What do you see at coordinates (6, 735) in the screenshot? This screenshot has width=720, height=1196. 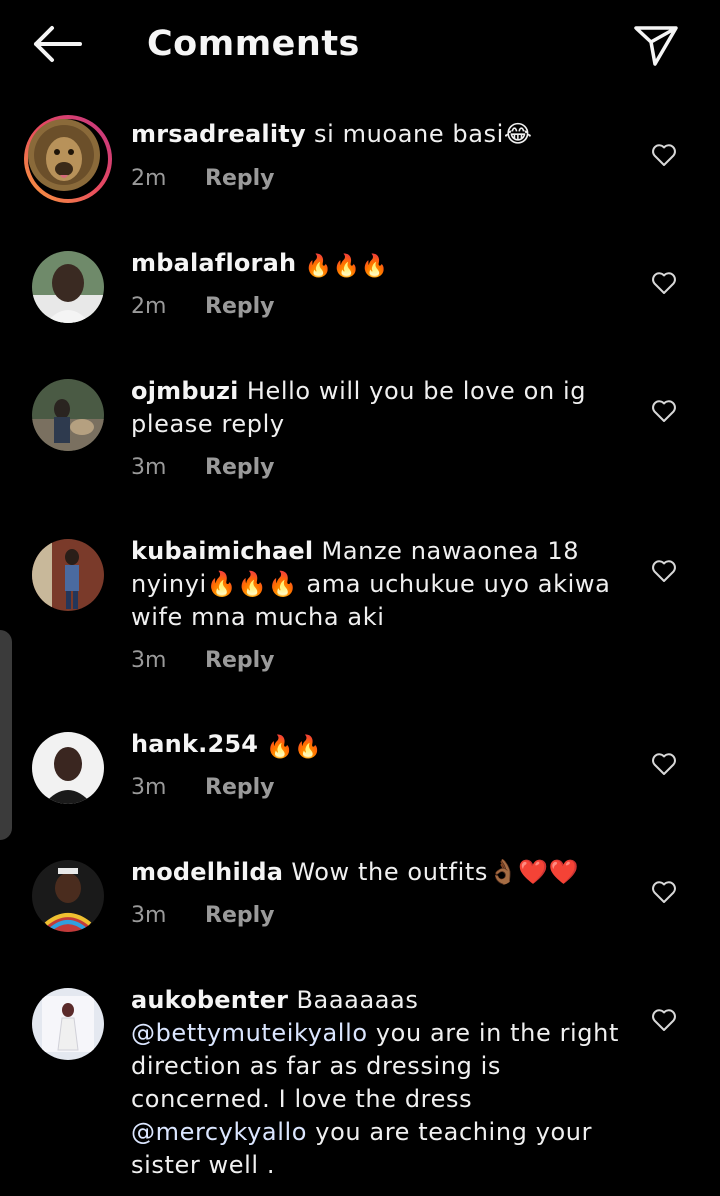 I see `edge-panel-handle` at bounding box center [6, 735].